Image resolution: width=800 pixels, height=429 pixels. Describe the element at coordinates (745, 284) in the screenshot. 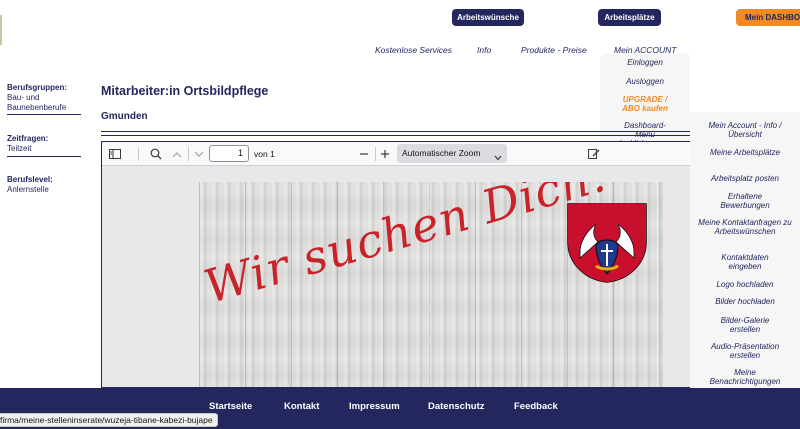

I see `dashboard-item-logo-hochladen: Logo hochladen` at that location.